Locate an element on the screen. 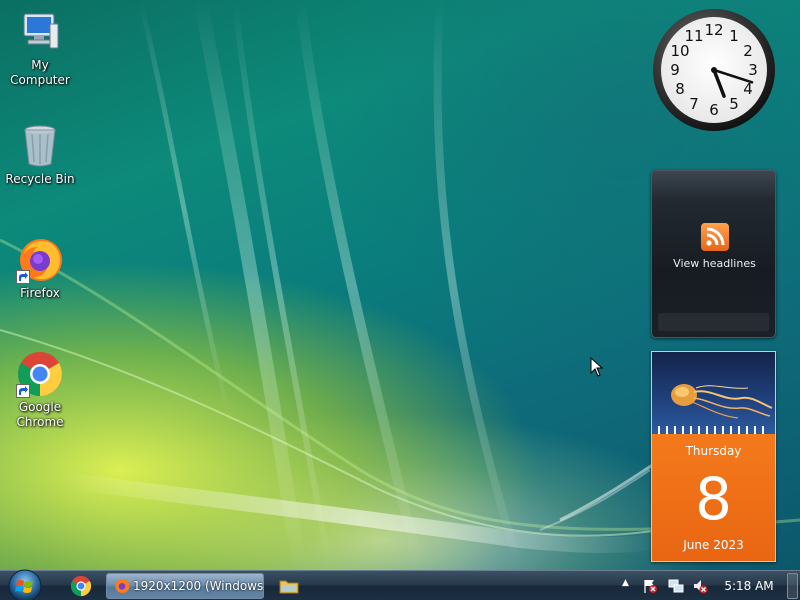 Image resolution: width=800 pixels, height=600 pixels. calendar-day: 8 is located at coordinates (713, 499).